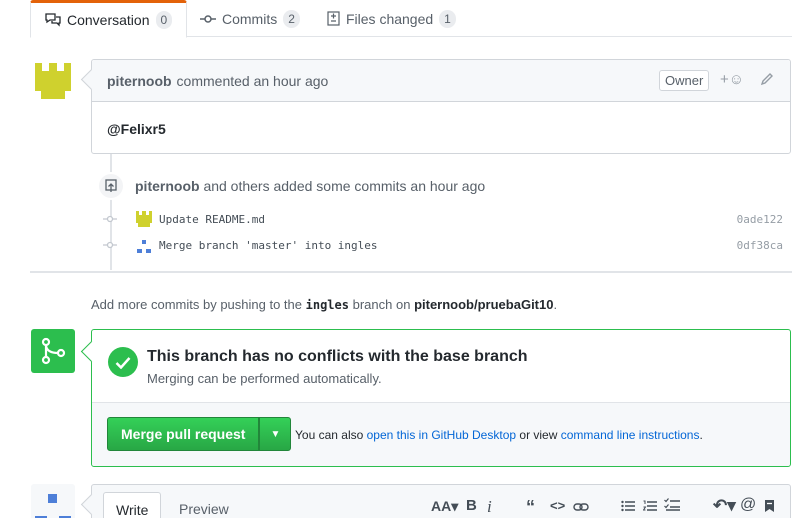 The image size is (792, 518). Describe the element at coordinates (769, 508) in the screenshot. I see `bookmark-icon` at that location.